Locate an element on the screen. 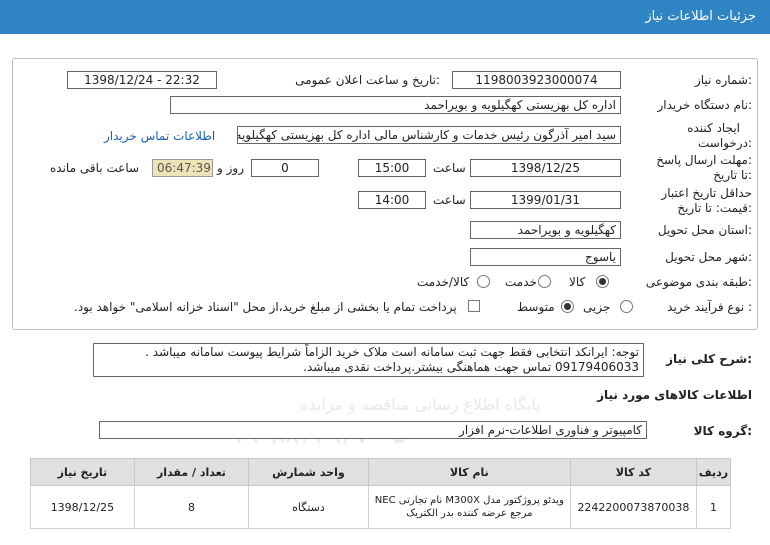  col-code: کد کالا is located at coordinates (633, 472).